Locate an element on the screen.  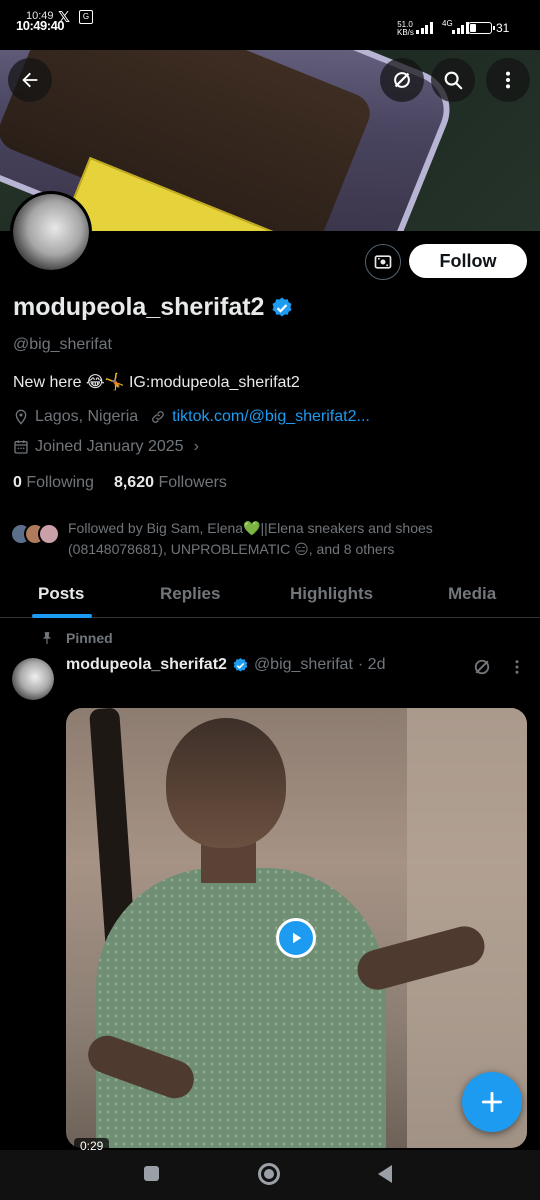
more-options-button is located at coordinates (508, 80).